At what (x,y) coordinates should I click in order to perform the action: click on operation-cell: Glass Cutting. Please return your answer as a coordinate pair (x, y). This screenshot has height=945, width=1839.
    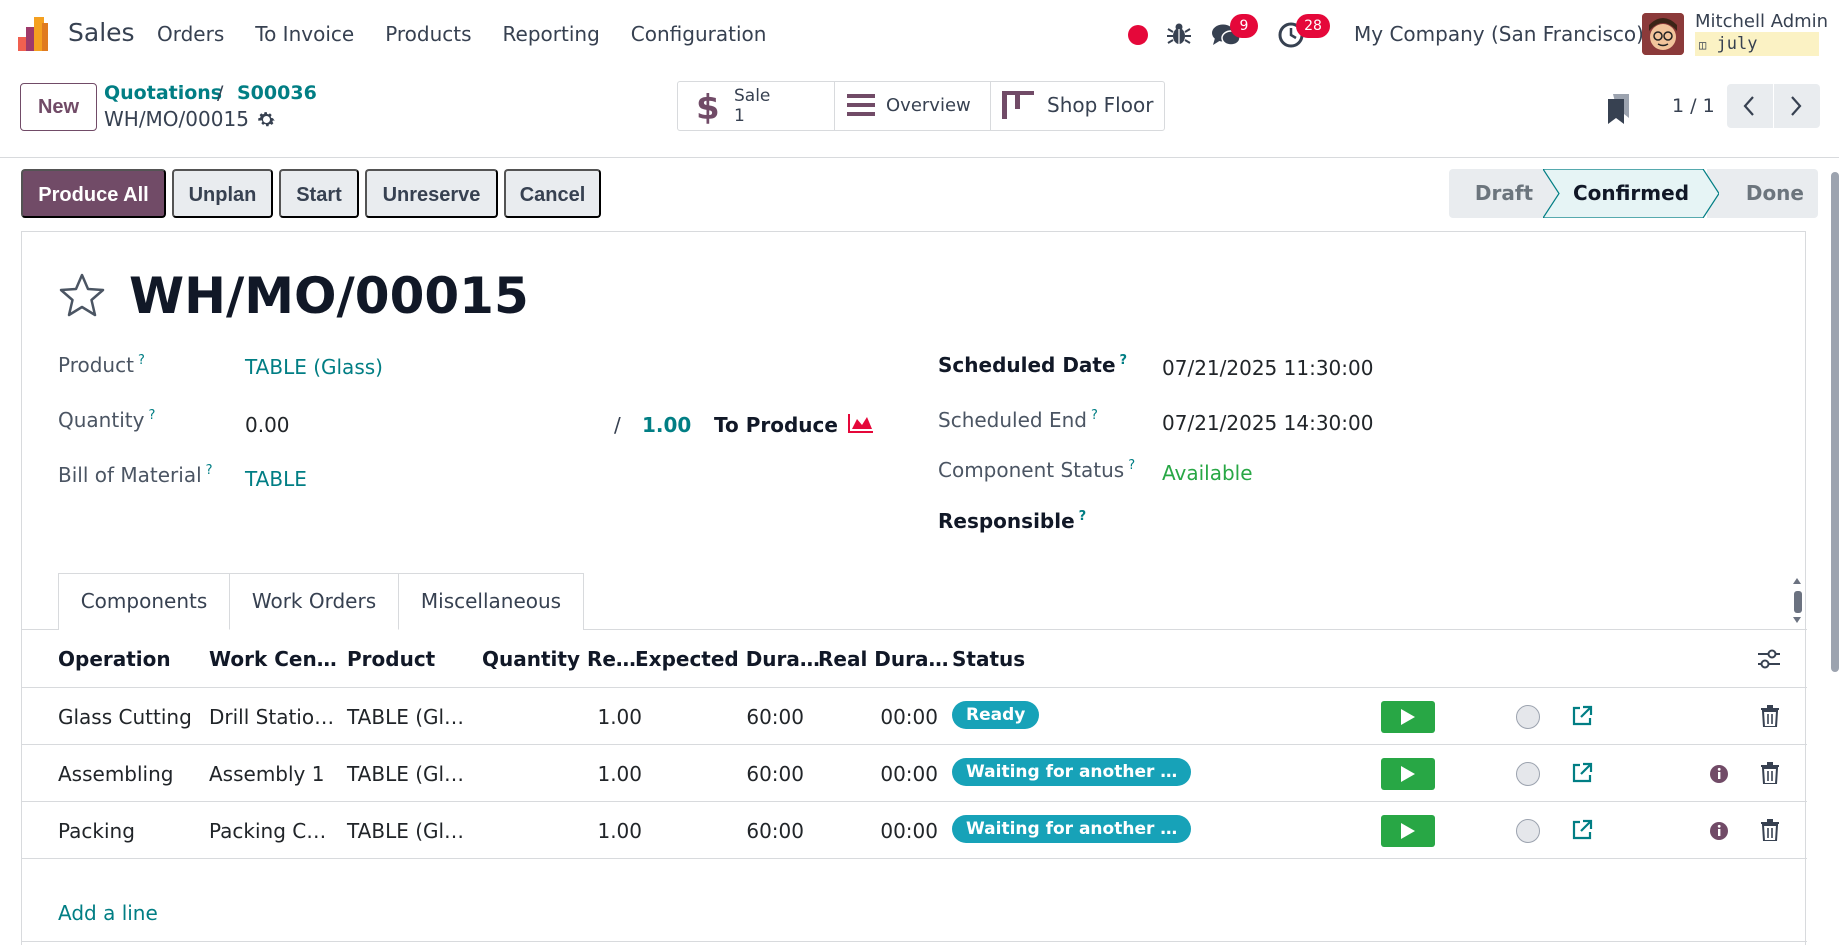
    Looking at the image, I should click on (125, 717).